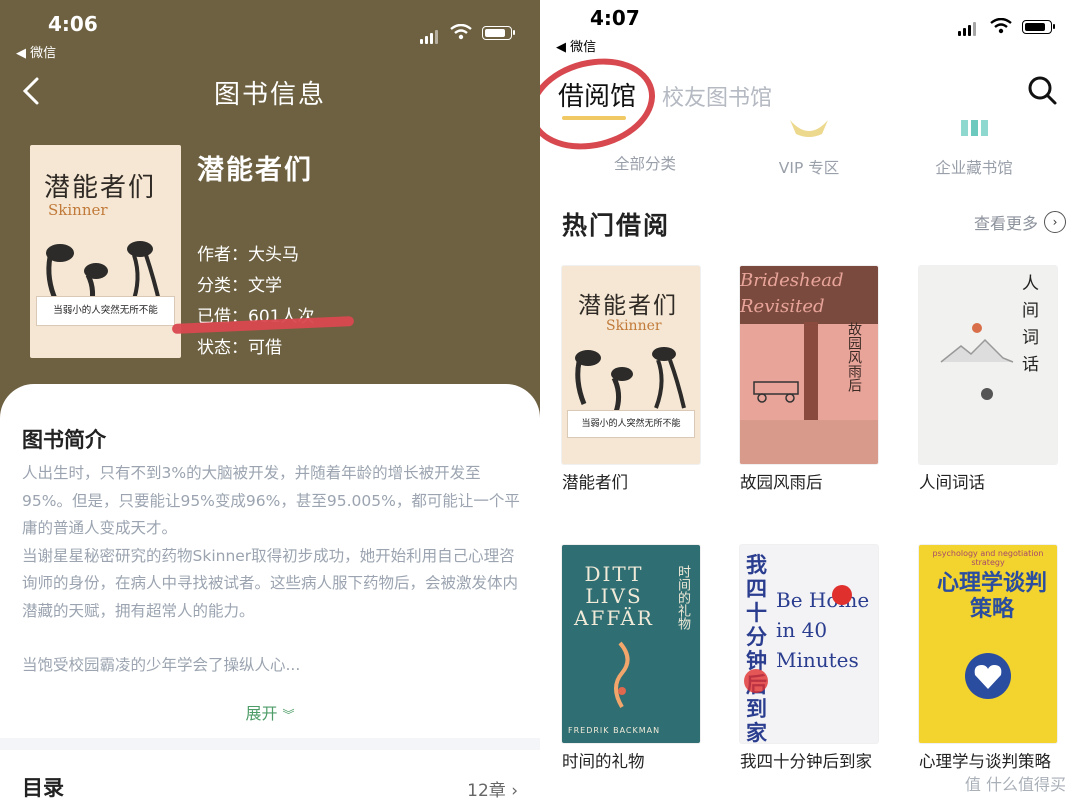 The width and height of the screenshot is (1080, 809). Describe the element at coordinates (645, 143) in the screenshot. I see `category-all: 全部分类` at that location.